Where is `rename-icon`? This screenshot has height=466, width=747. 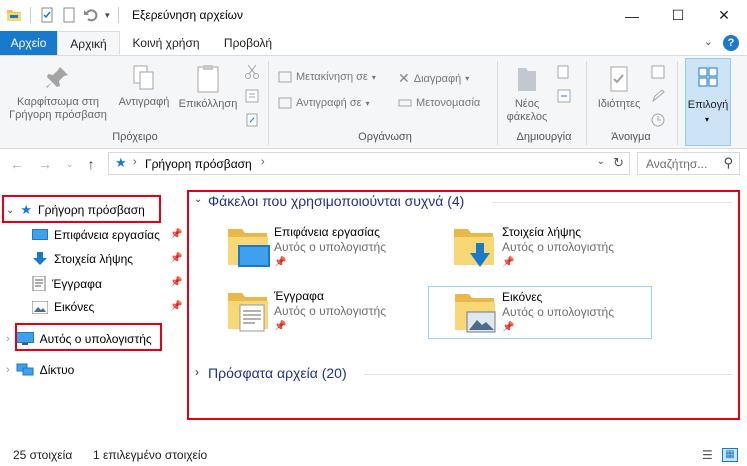 rename-icon is located at coordinates (405, 103).